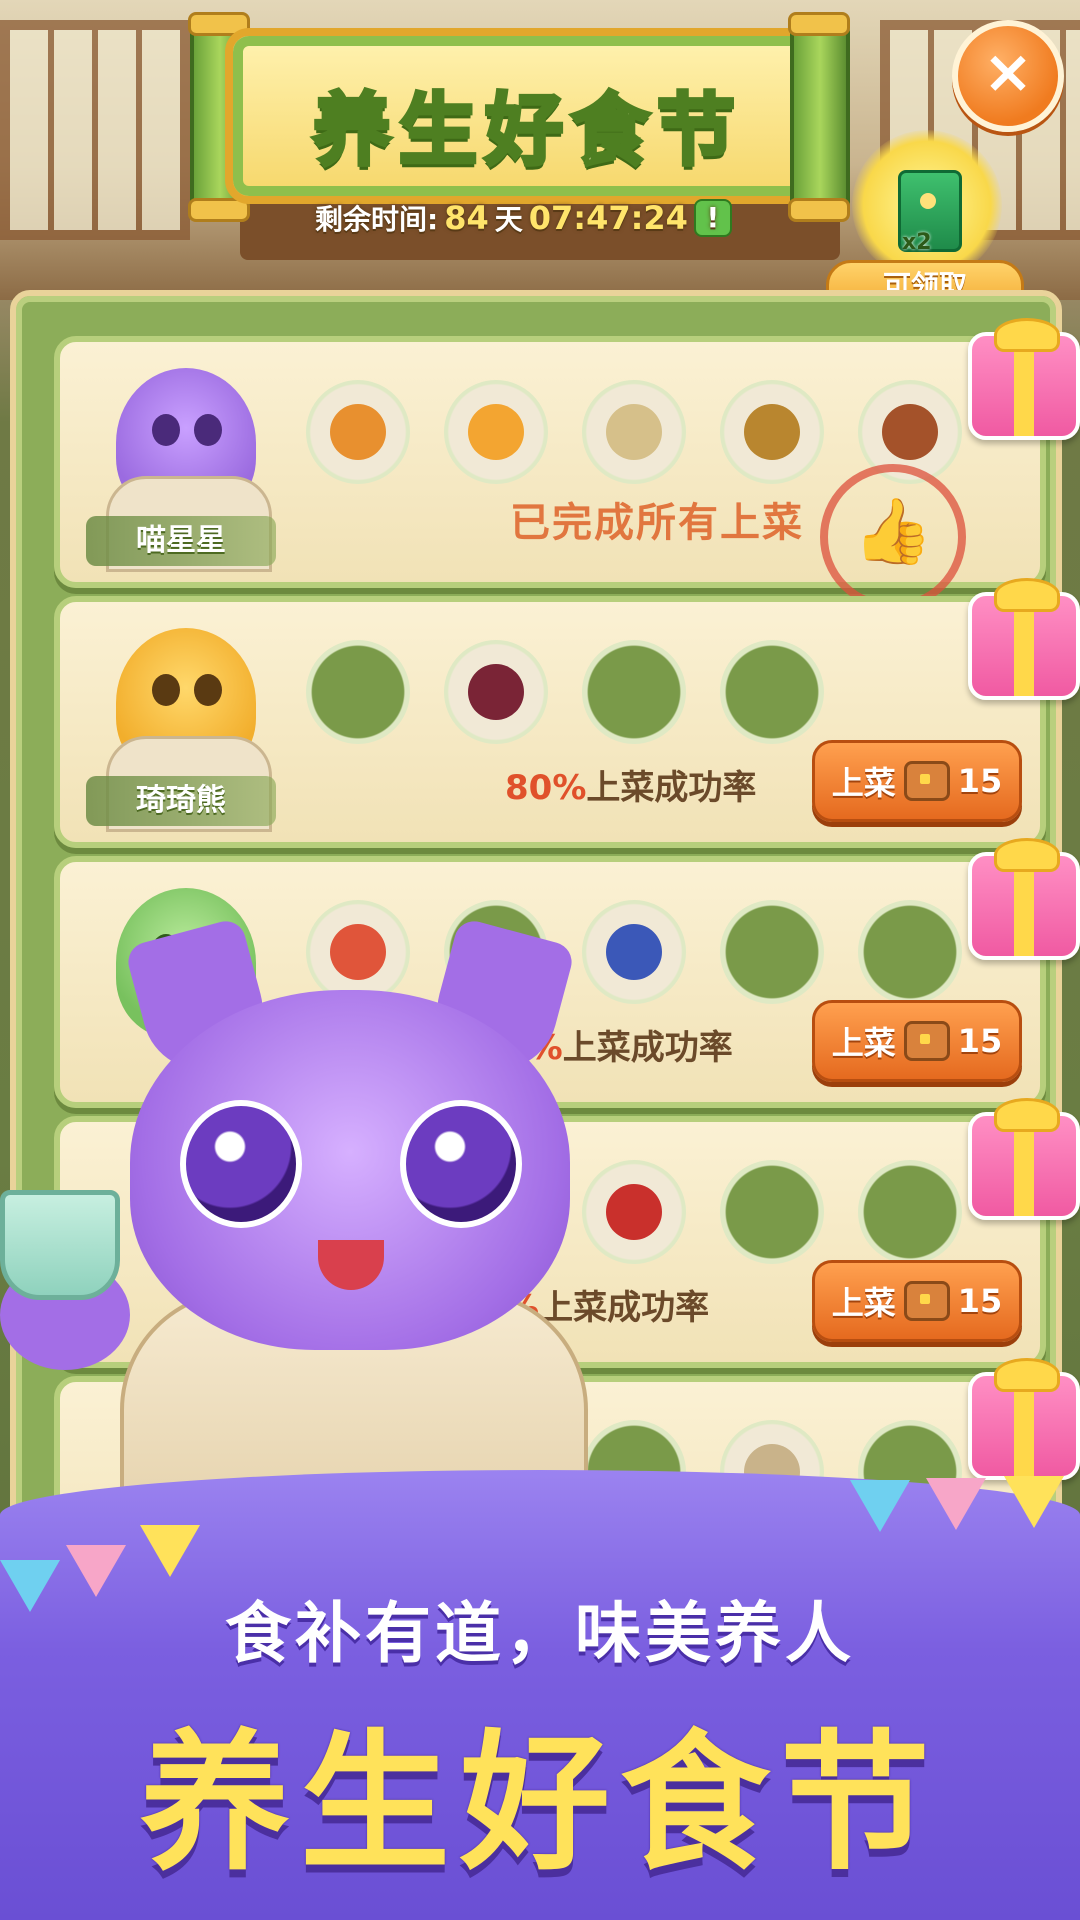 The height and width of the screenshot is (1920, 1080). What do you see at coordinates (95, 130) in the screenshot?
I see `window-left` at bounding box center [95, 130].